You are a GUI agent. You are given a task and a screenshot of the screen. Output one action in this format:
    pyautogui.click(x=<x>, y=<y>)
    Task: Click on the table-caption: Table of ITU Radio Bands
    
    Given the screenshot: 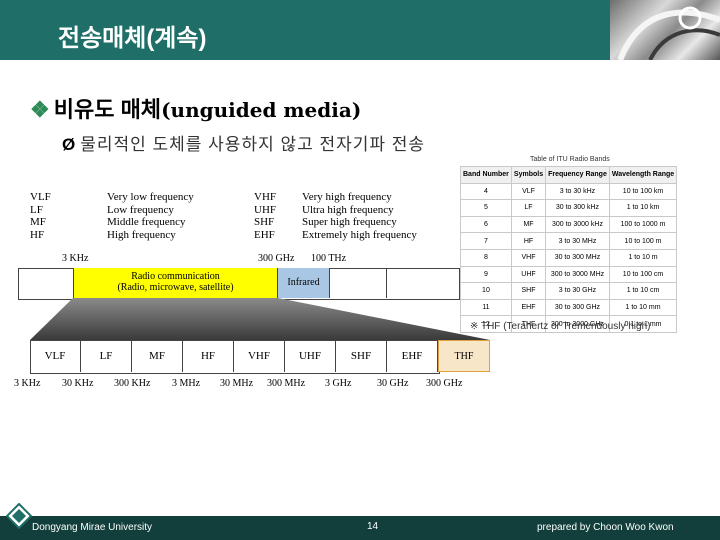 What is the action you would take?
    pyautogui.click(x=570, y=159)
    